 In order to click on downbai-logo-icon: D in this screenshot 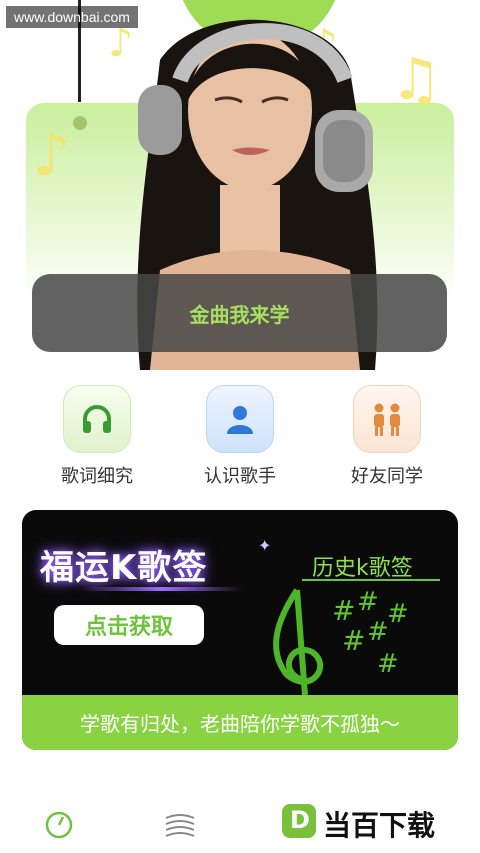, I will do `click(299, 821)`.